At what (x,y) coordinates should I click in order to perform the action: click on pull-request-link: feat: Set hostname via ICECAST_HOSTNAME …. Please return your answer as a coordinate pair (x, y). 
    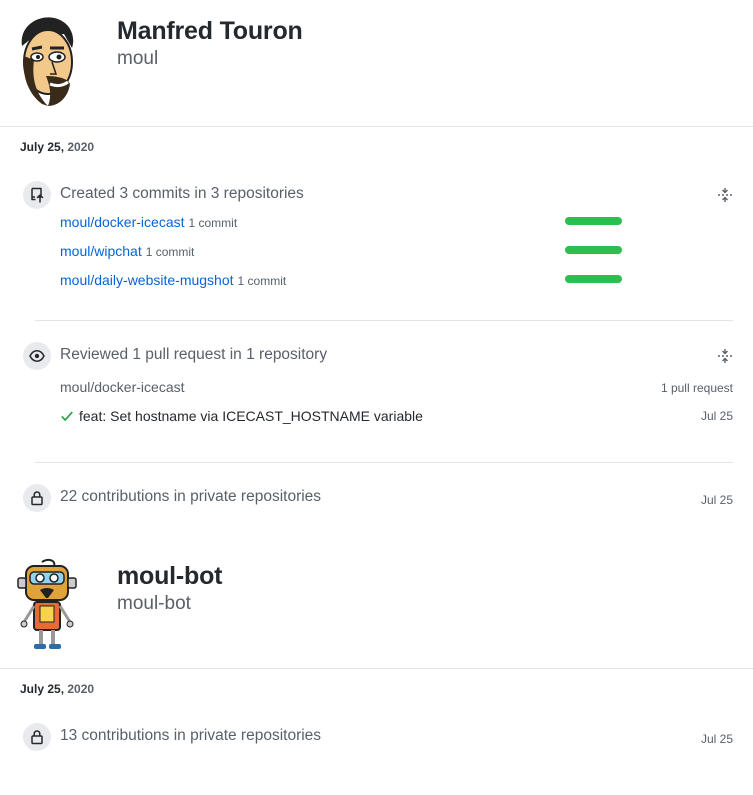
    Looking at the image, I should click on (251, 416).